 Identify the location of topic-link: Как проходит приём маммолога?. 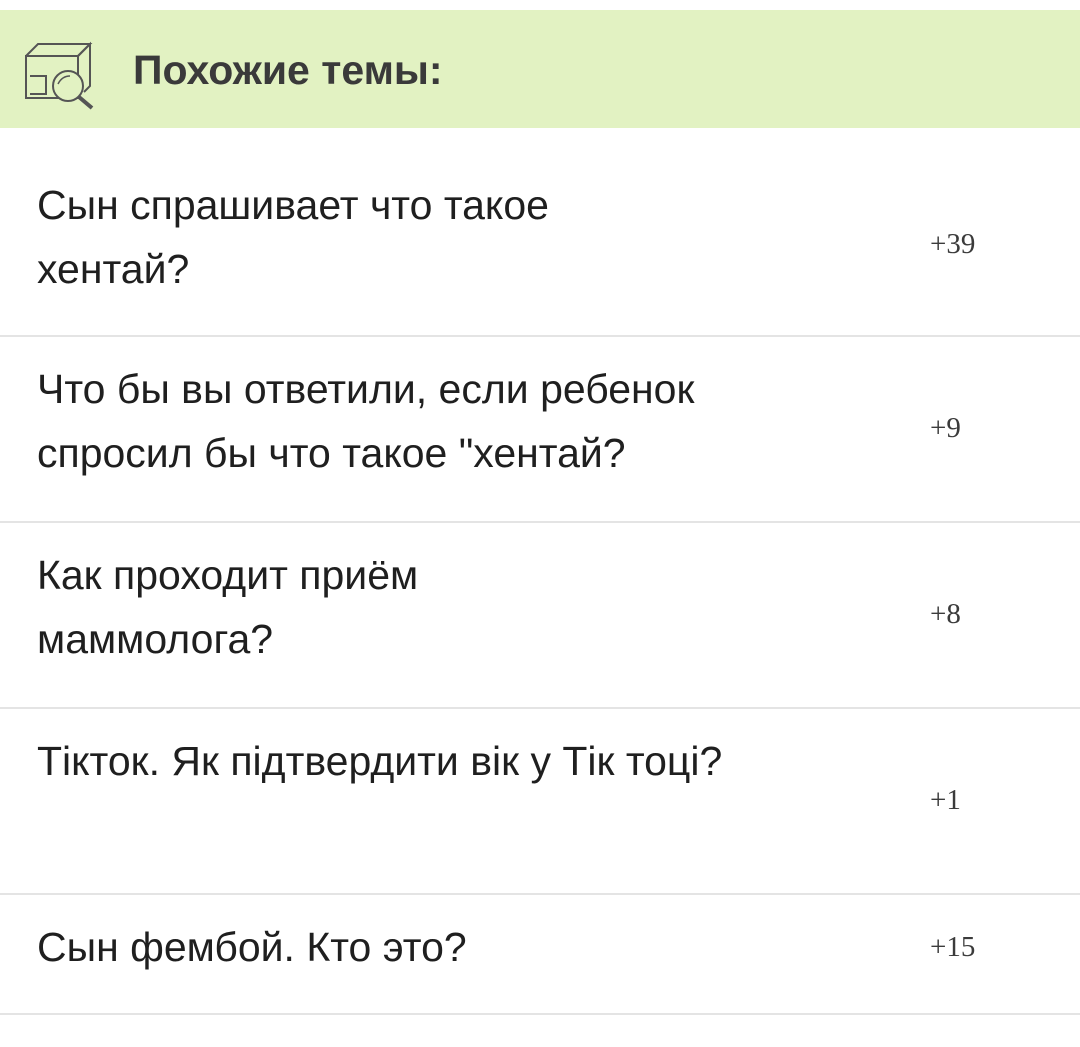
(287, 607).